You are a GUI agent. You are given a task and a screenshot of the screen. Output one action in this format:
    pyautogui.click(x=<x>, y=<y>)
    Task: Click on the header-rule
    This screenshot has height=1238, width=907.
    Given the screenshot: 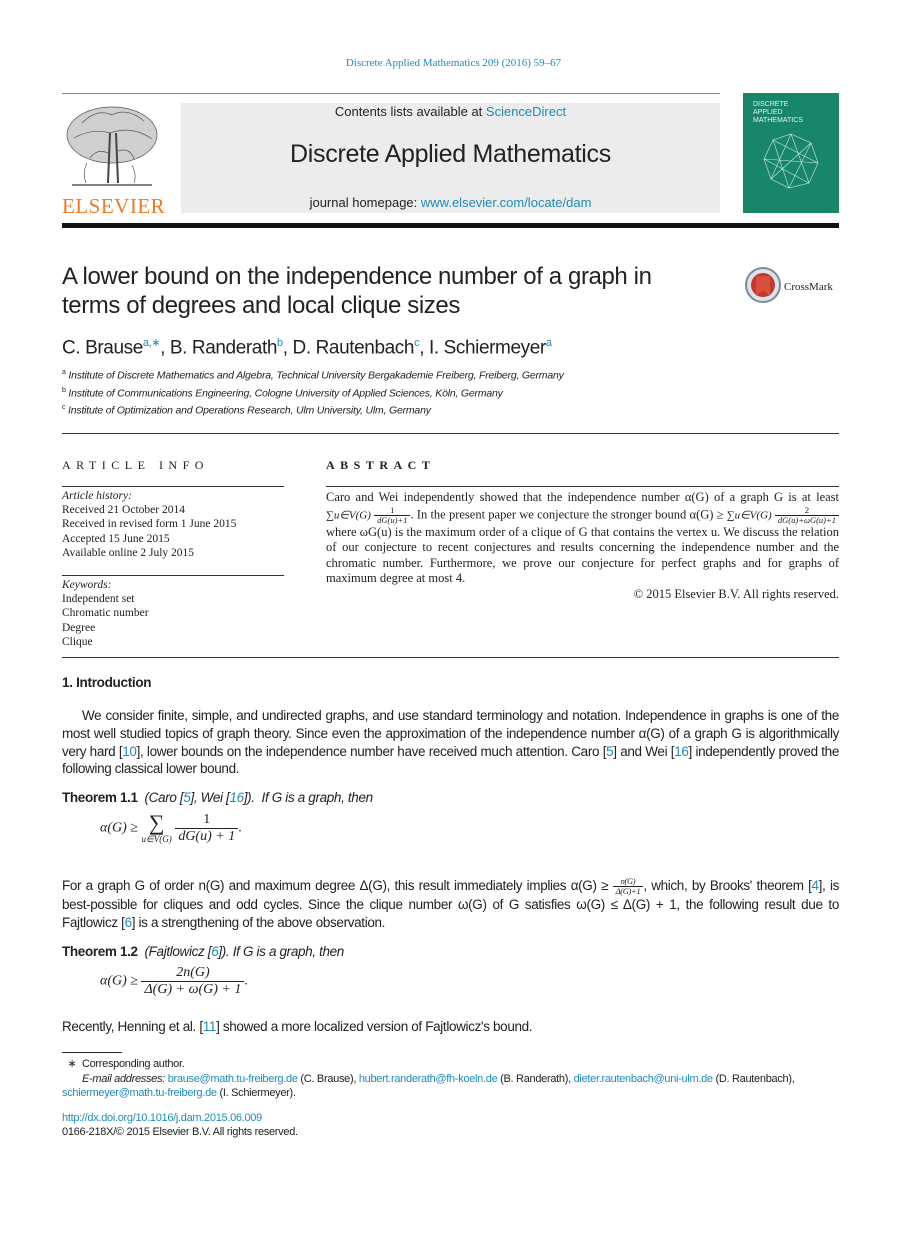 What is the action you would take?
    pyautogui.click(x=391, y=93)
    